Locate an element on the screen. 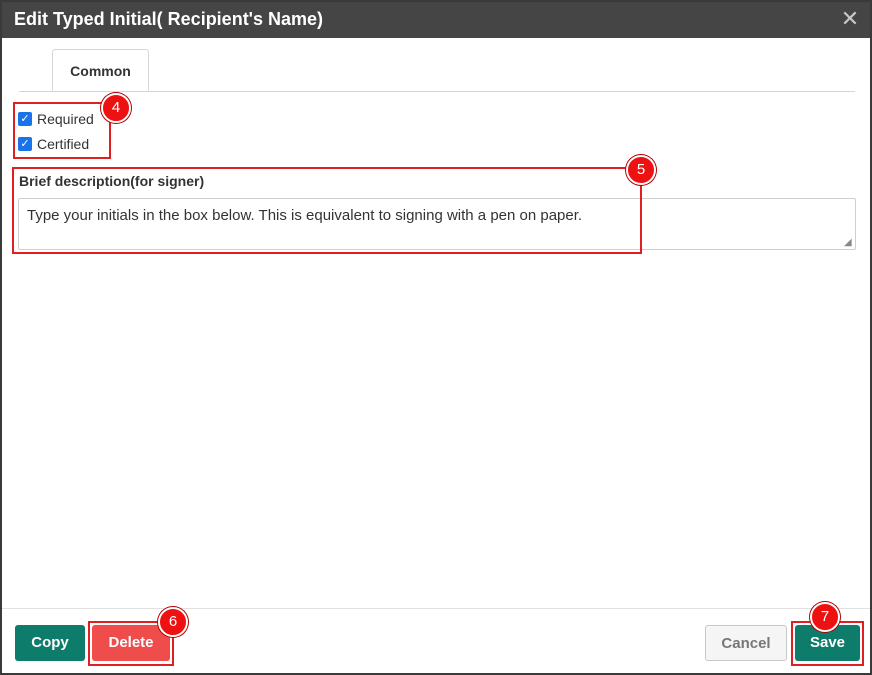 The height and width of the screenshot is (675, 872). dialog-titlebar: Edit Typed Initial( Recipient's Name) ✕ is located at coordinates (436, 20).